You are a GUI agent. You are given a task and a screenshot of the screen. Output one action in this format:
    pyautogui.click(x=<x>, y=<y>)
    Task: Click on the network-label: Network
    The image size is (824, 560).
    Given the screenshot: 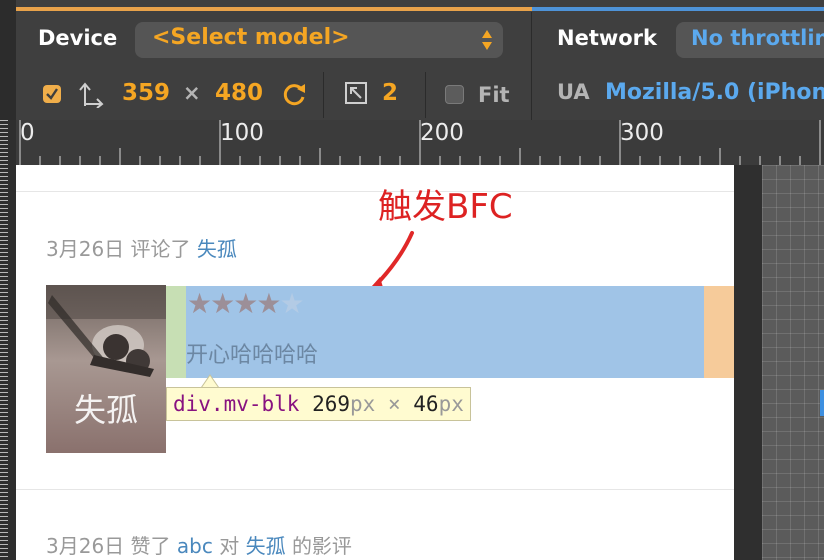 What is the action you would take?
    pyautogui.click(x=607, y=38)
    